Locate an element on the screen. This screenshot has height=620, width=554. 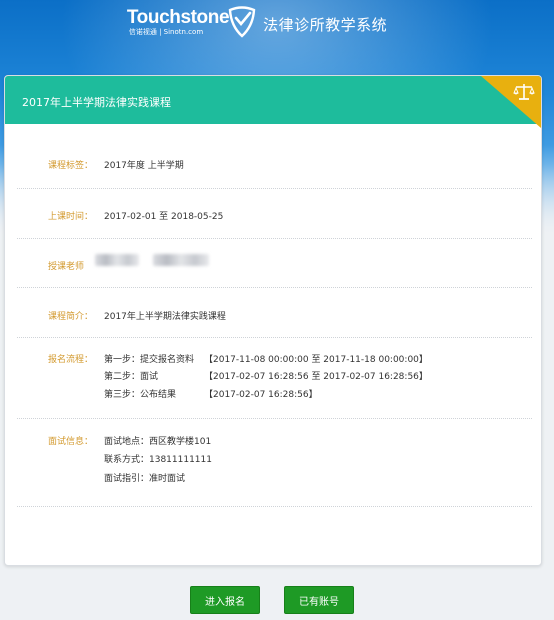
teacher-label: 授课老师 is located at coordinates (66, 267).